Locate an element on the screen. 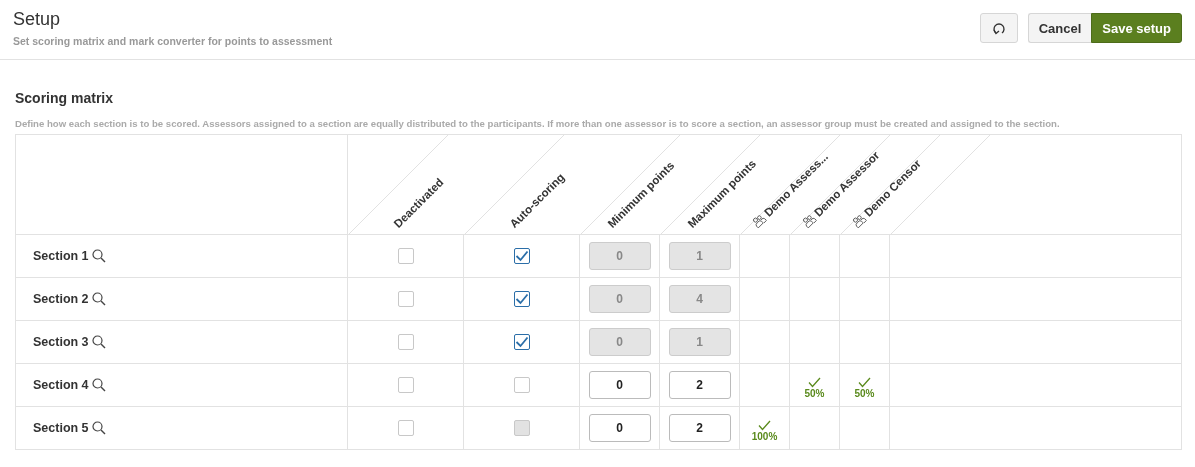  page-title: Setup is located at coordinates (37, 19).